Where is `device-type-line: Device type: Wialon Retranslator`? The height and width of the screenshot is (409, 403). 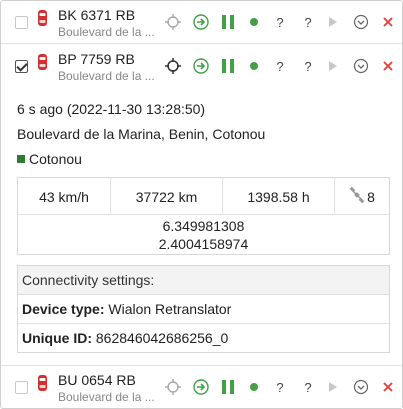 device-type-line: Device type: Wialon Retranslator is located at coordinates (203, 309).